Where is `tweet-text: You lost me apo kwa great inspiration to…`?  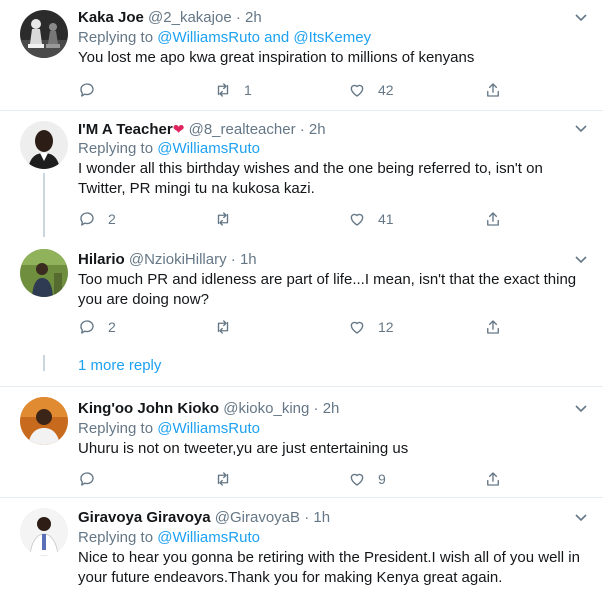
tweet-text: You lost me apo kwa great inspiration to… is located at coordinates (276, 57).